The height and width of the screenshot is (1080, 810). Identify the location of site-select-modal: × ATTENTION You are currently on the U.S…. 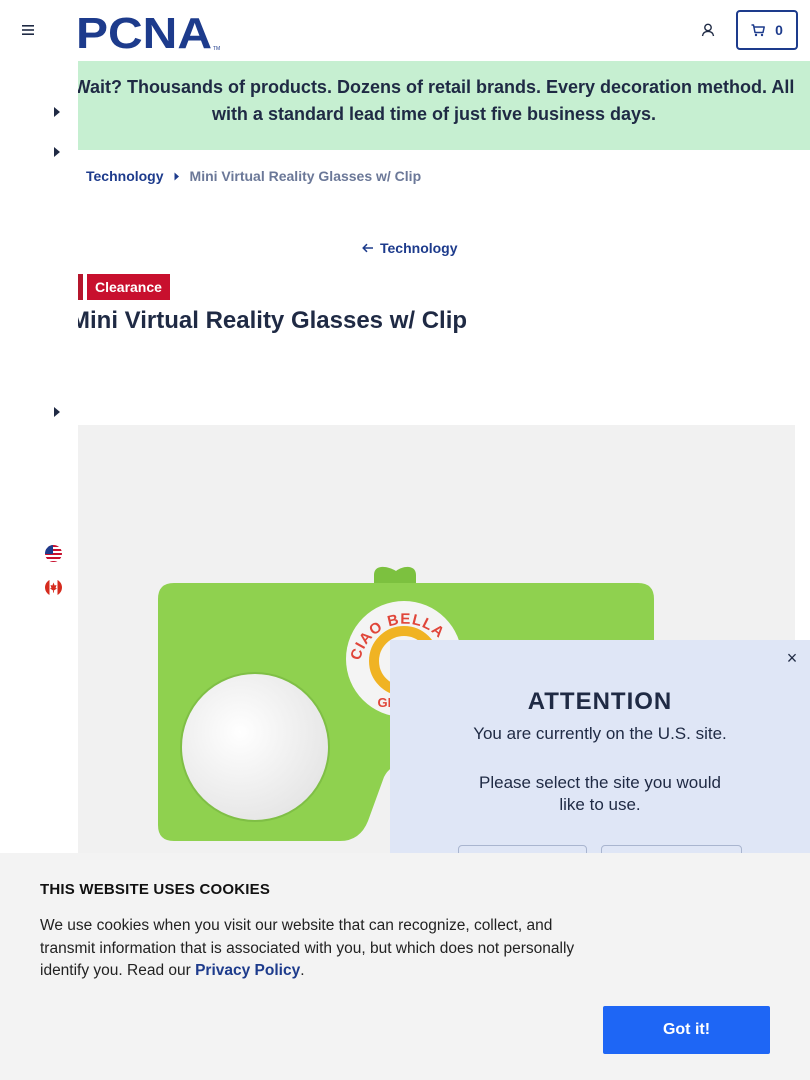
(600, 762).